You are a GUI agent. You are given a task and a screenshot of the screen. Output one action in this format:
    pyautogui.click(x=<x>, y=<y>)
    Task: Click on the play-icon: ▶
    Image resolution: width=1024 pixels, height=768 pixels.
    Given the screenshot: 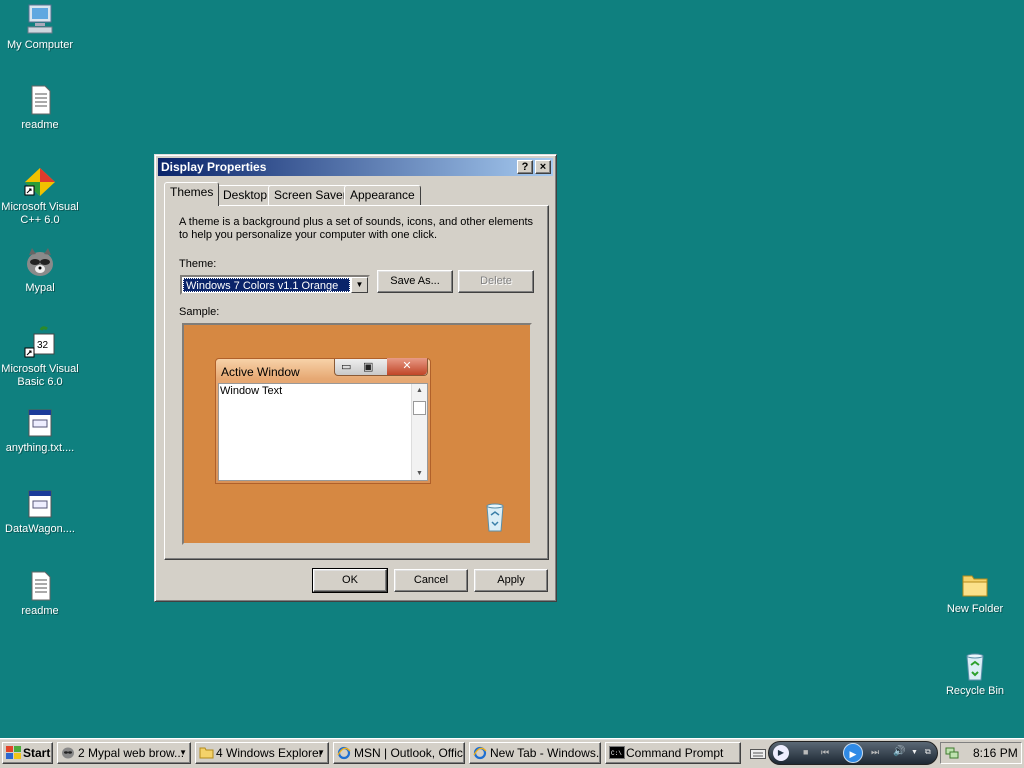 What is the action you would take?
    pyautogui.click(x=853, y=753)
    